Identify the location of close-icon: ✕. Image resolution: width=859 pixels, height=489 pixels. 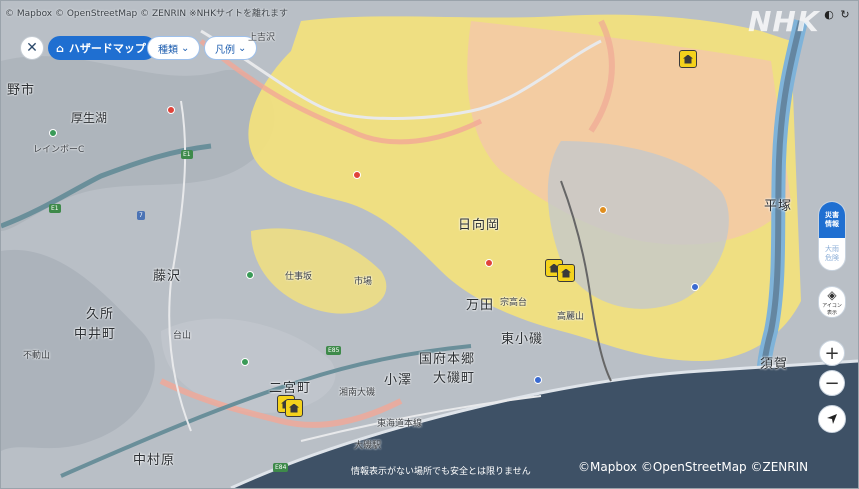
(32, 48).